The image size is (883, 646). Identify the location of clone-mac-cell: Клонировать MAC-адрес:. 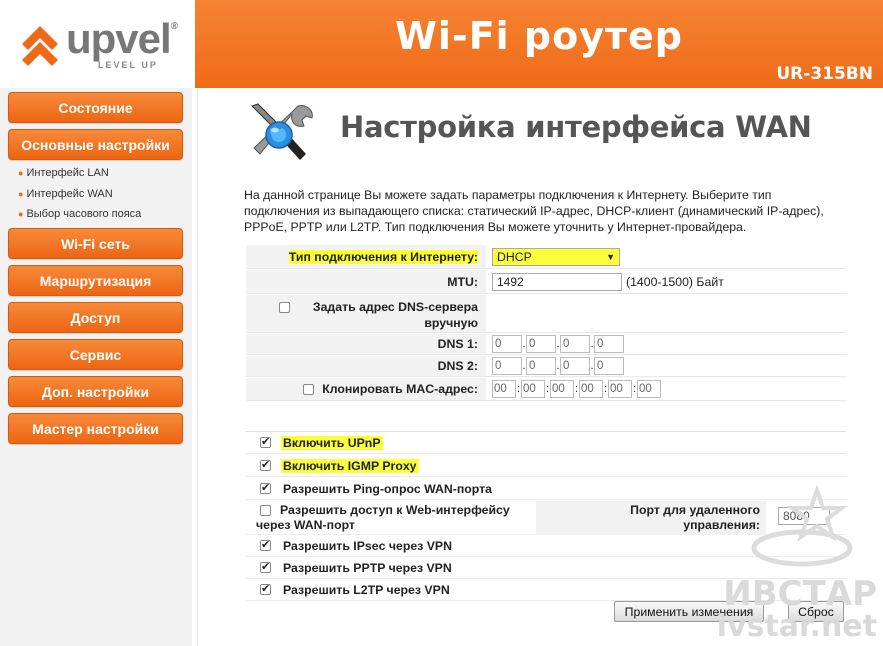
(366, 389).